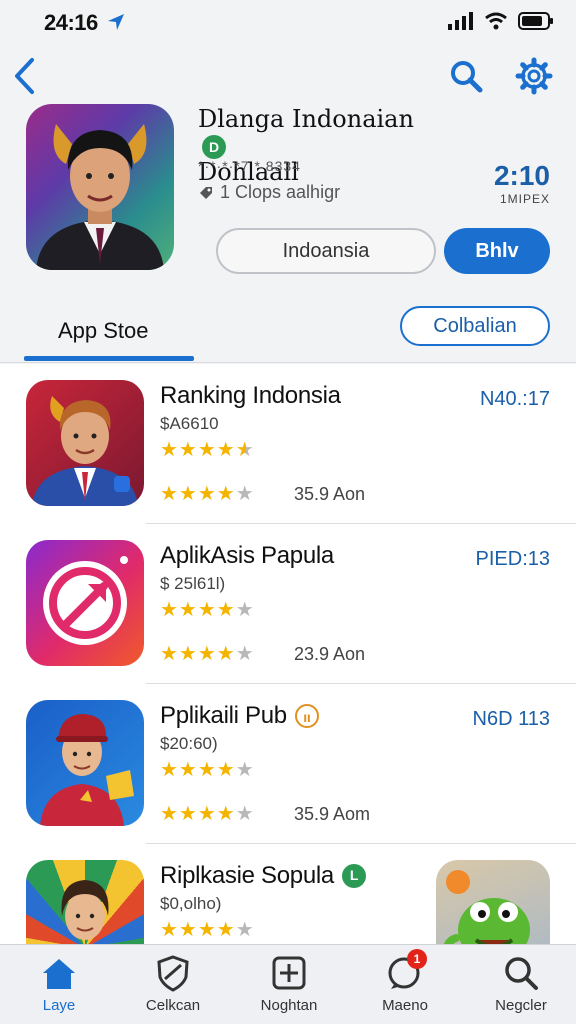  Describe the element at coordinates (214, 146) in the screenshot. I see `verified-badge: D` at that location.